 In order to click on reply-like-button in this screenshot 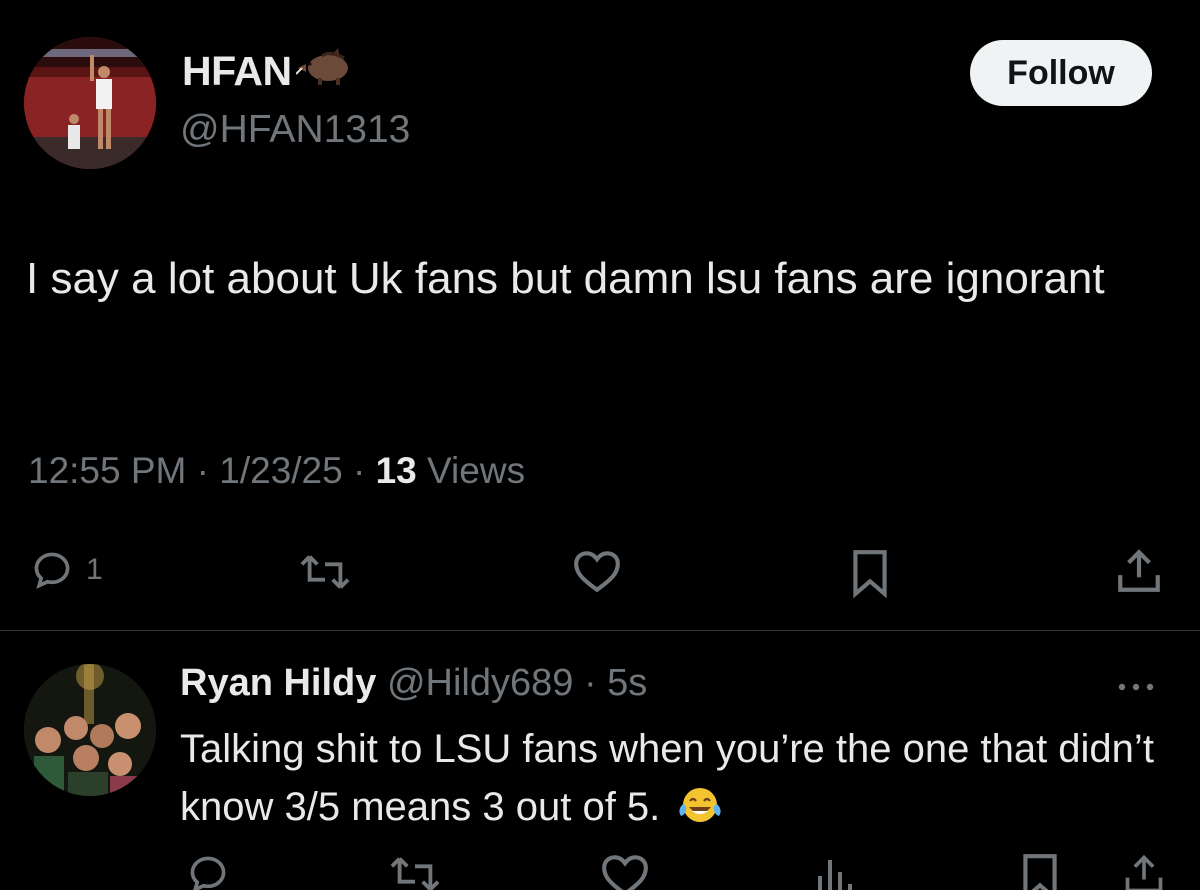, I will do `click(625, 871)`.